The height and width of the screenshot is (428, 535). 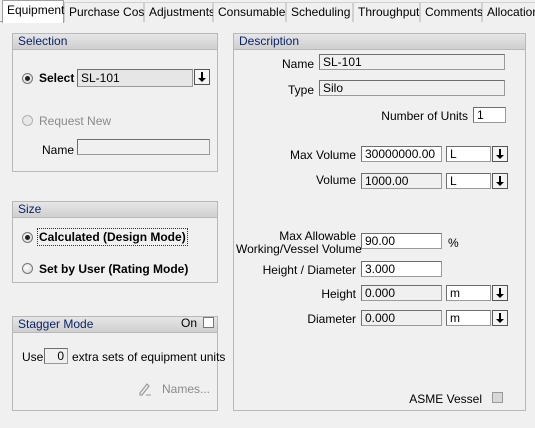 I want to click on height-unit: m, so click(x=468, y=293).